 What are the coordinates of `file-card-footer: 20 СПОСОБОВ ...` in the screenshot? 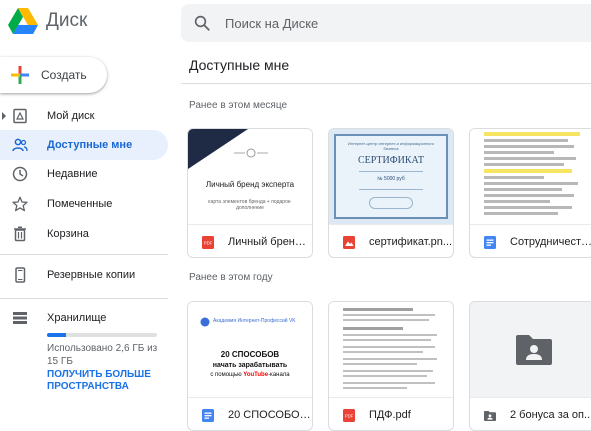 It's located at (250, 414).